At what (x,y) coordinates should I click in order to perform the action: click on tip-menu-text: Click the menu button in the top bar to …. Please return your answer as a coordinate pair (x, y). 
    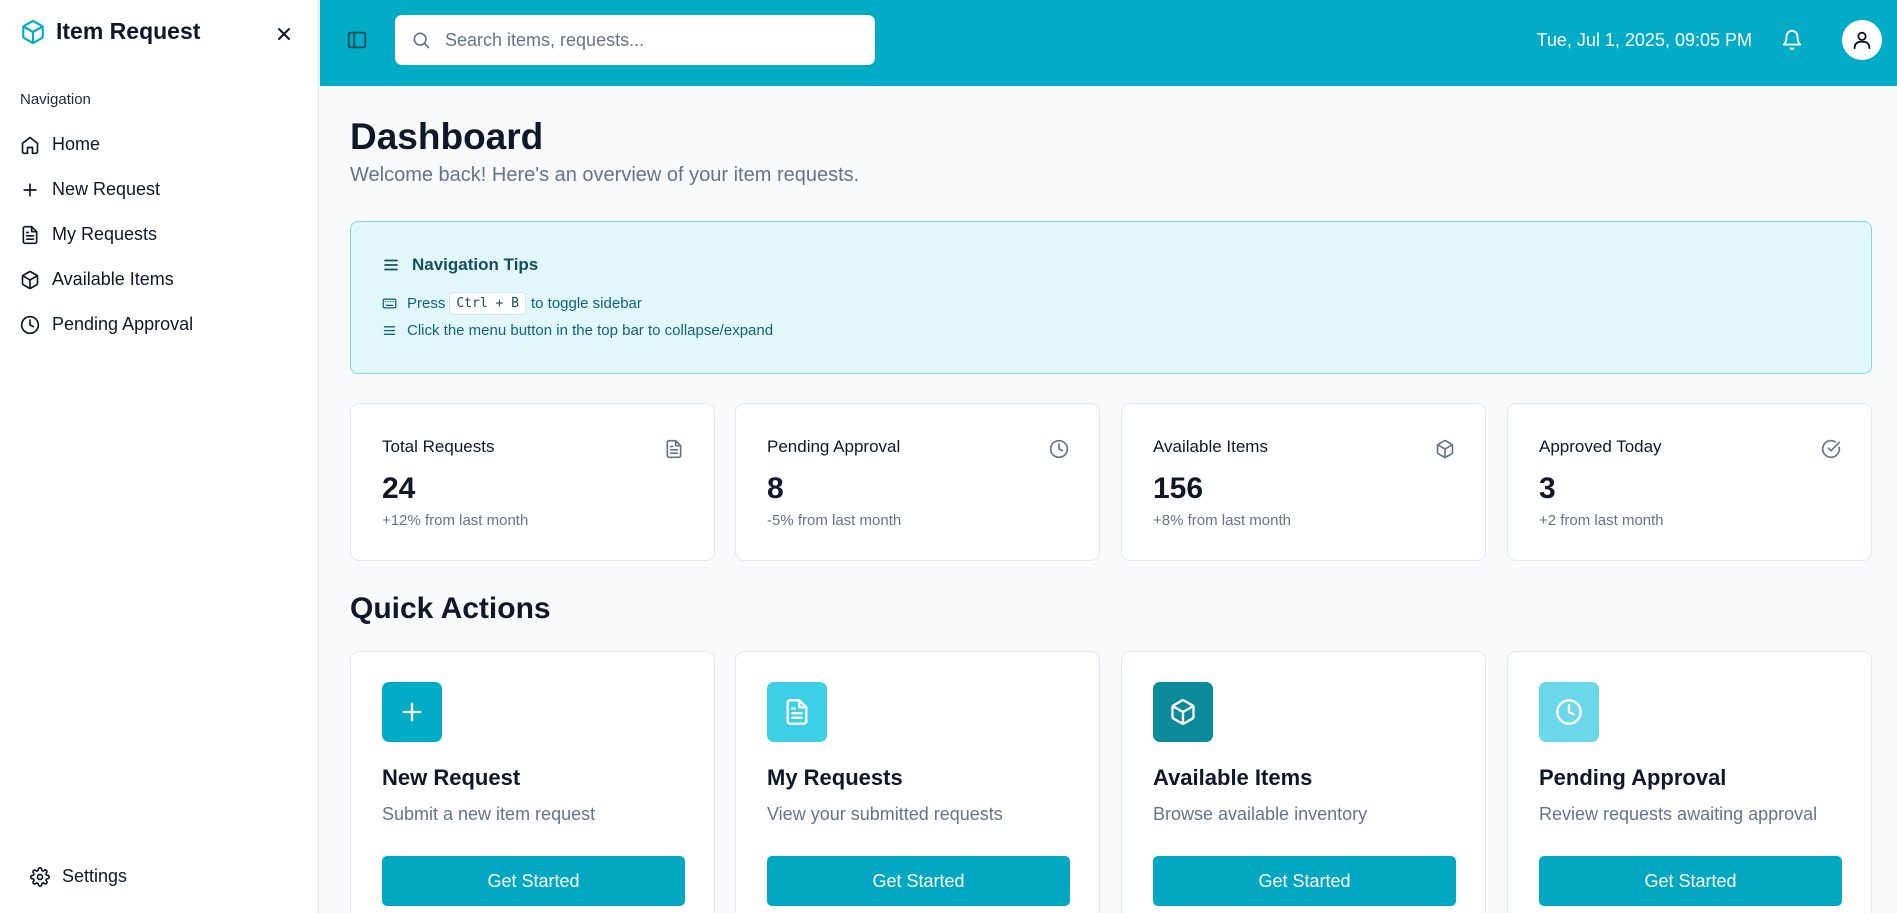
    Looking at the image, I should click on (590, 330).